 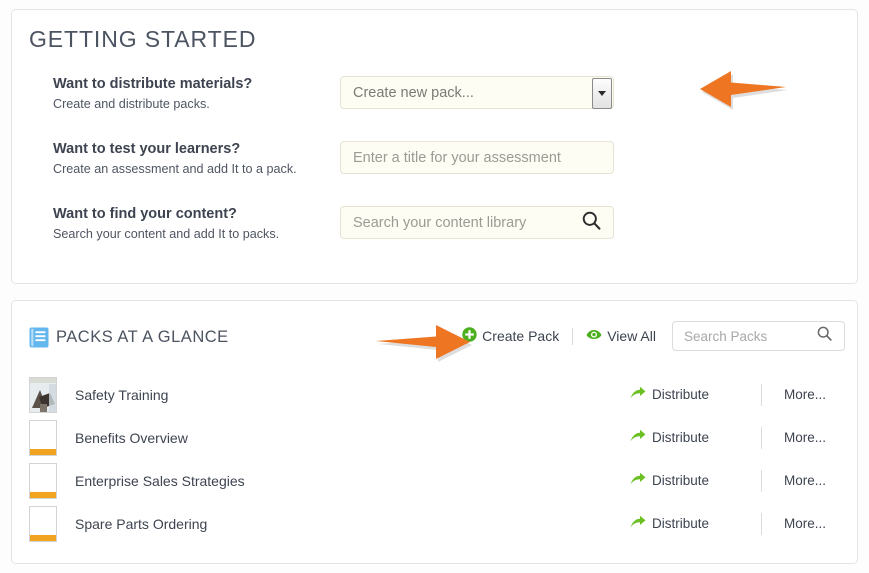 What do you see at coordinates (160, 480) in the screenshot?
I see `pack-name: Enterprise Sales Strategies` at bounding box center [160, 480].